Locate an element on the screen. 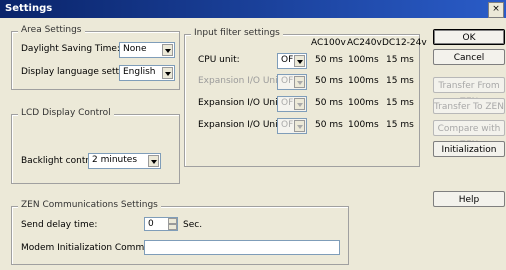 The height and width of the screenshot is (270, 506). expansion-unit-1-ac240v: 100ms is located at coordinates (363, 81).